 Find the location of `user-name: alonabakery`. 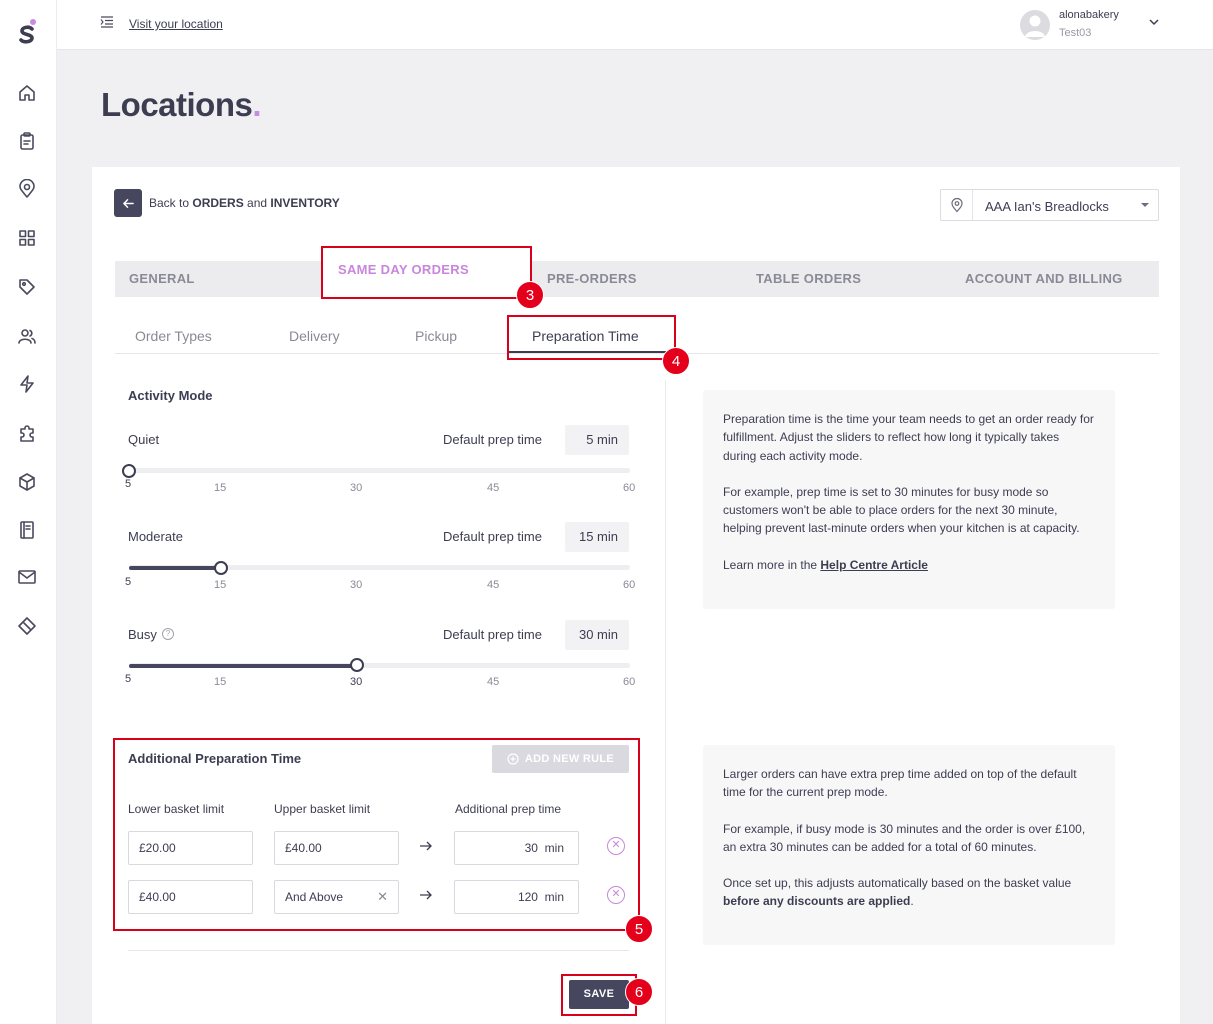

user-name: alonabakery is located at coordinates (1089, 15).